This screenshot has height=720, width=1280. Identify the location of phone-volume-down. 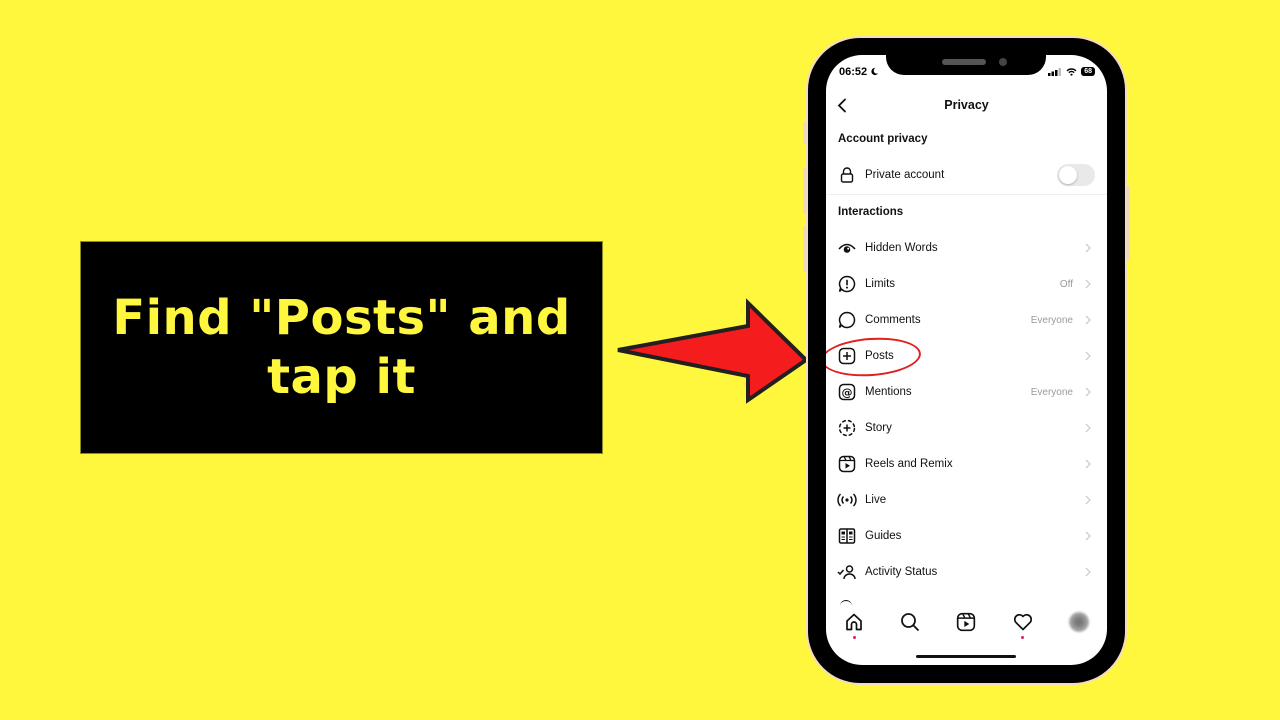
(805, 249).